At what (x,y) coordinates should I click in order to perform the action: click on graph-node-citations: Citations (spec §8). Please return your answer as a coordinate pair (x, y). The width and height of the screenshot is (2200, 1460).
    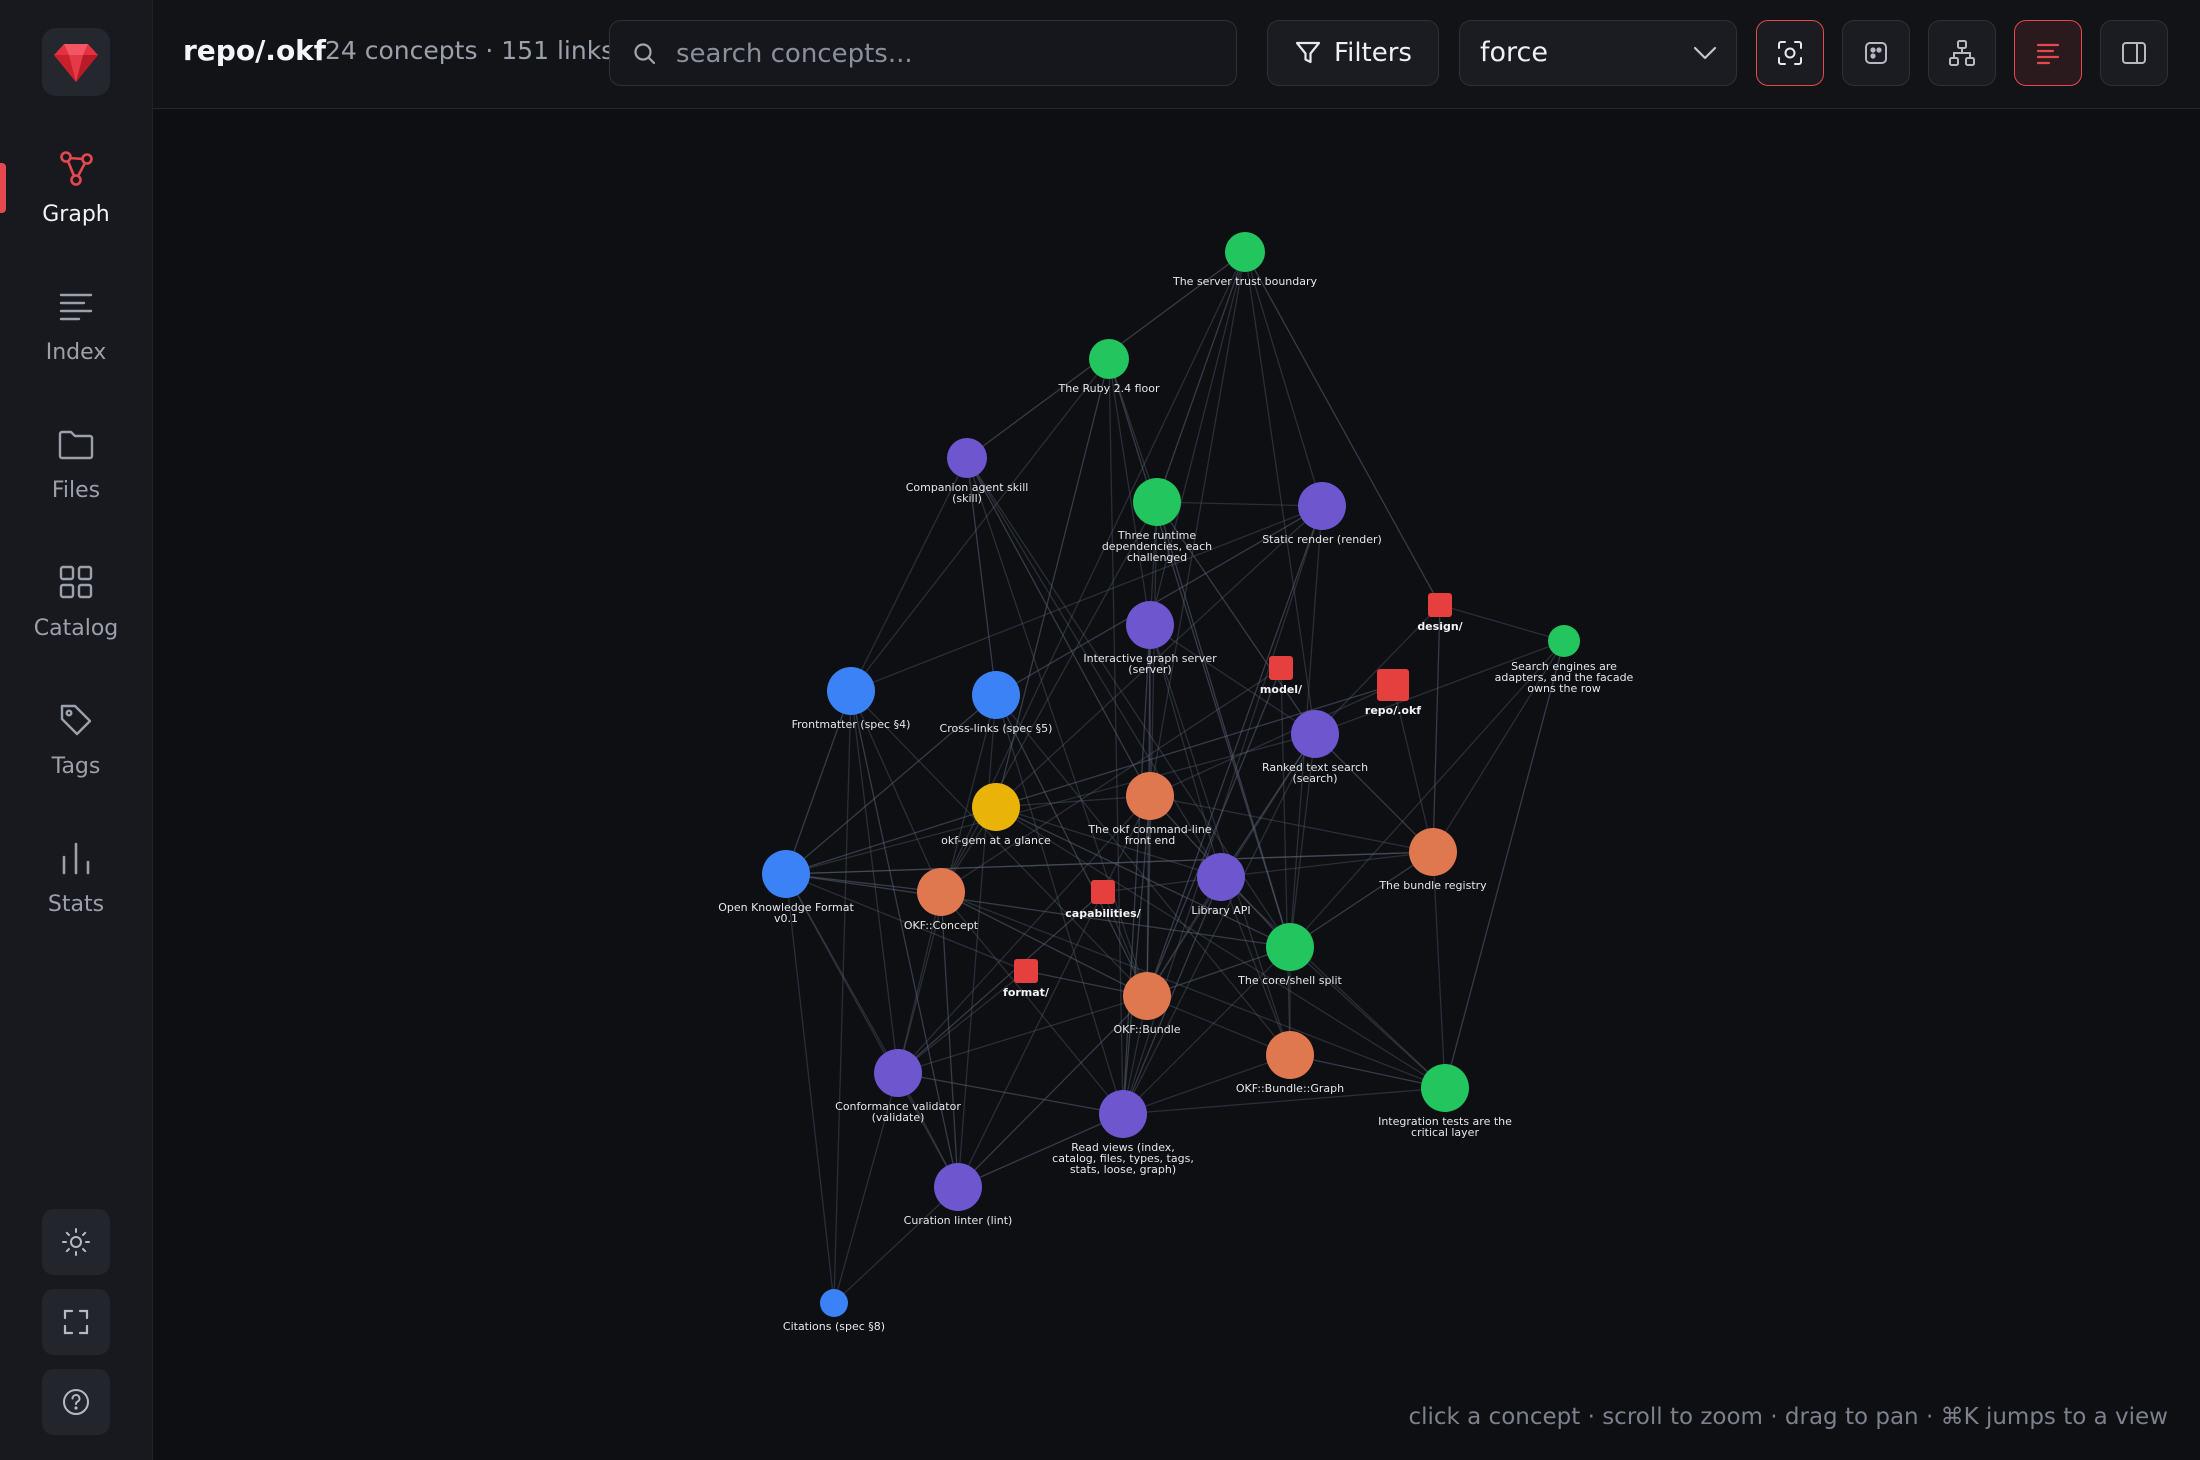
    Looking at the image, I should click on (834, 1311).